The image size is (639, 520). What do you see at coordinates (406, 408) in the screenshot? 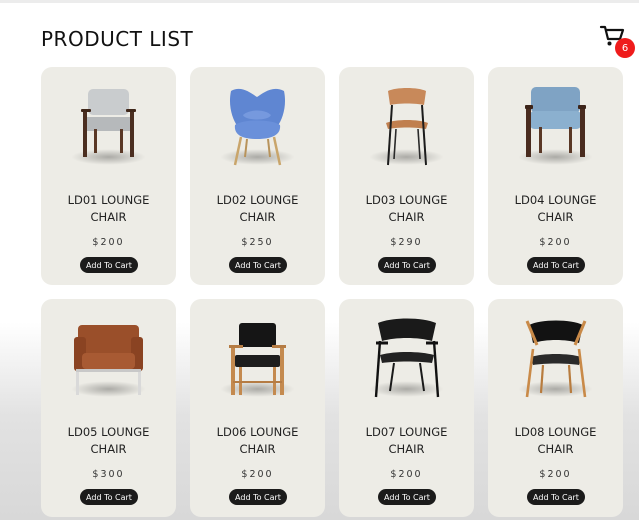
I see `product-card: LD07 LOUNGE CHAIR $200 Add To Cart` at bounding box center [406, 408].